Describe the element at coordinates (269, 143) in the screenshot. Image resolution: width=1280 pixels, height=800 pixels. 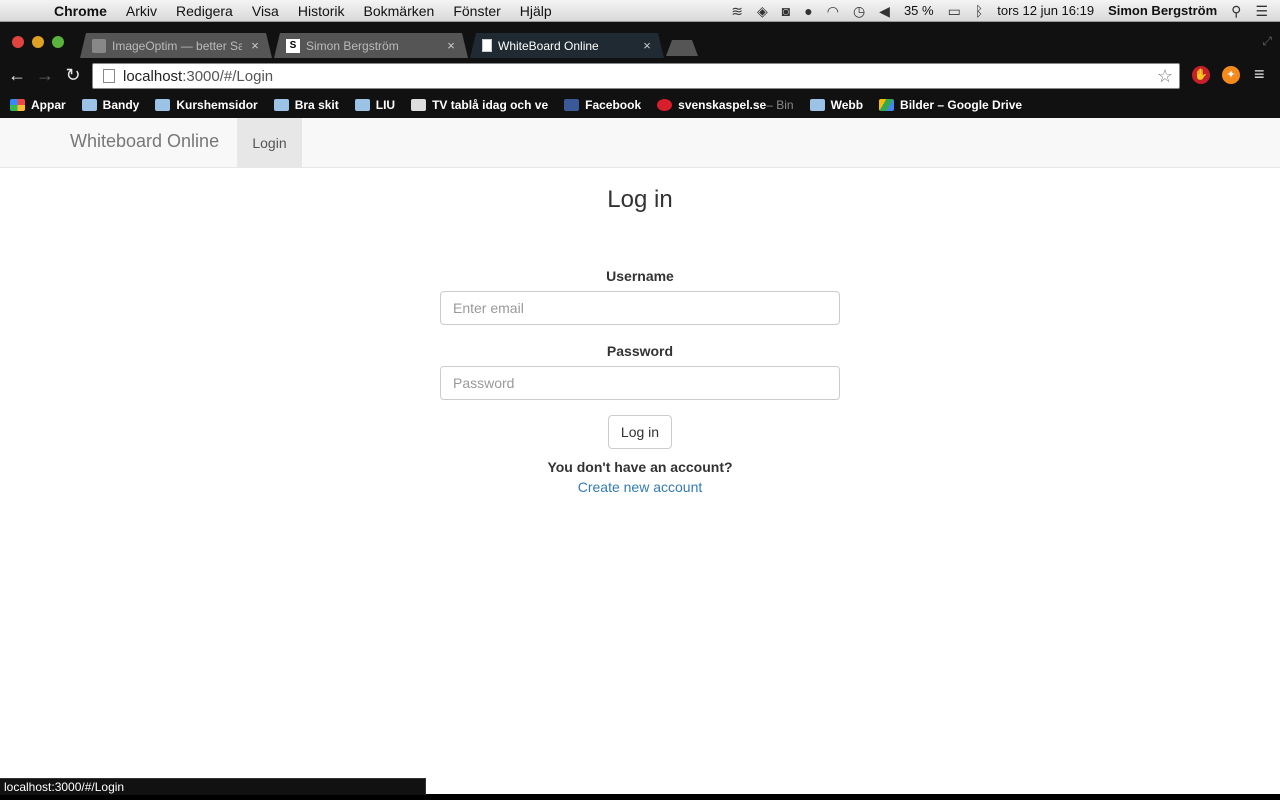
I see `nav-login-link: Login` at that location.